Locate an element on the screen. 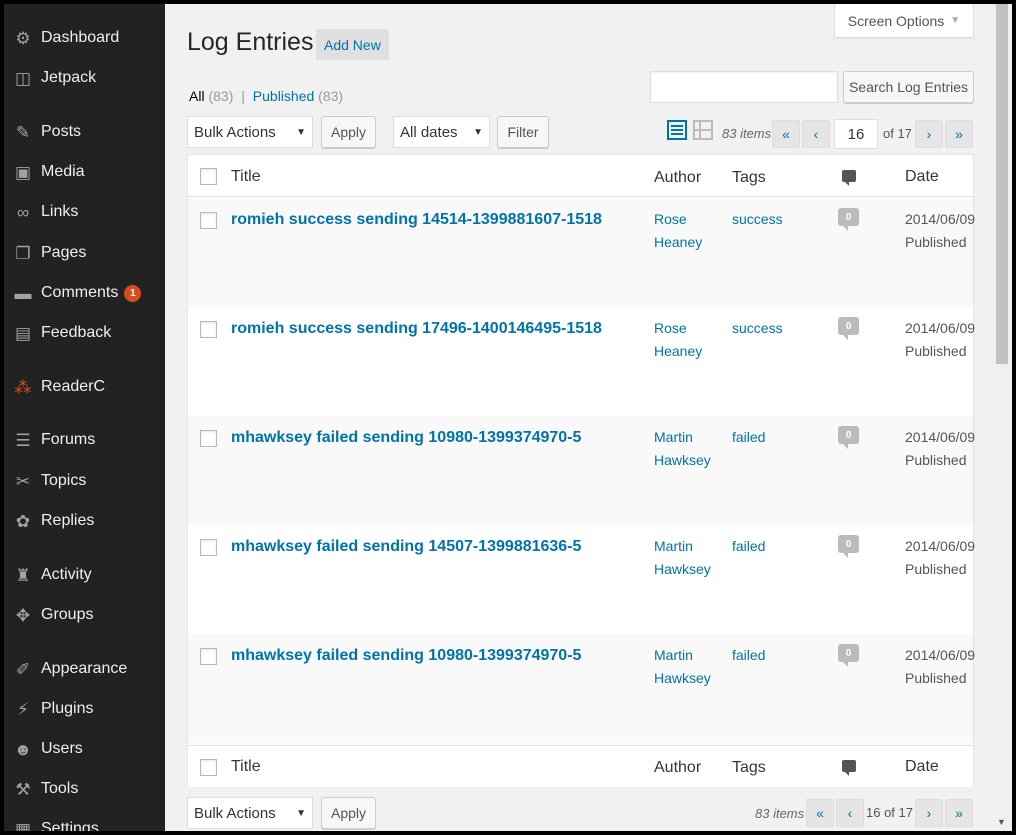 The height and width of the screenshot is (835, 1016). sidebar-item-dashboard: ⚙ Dashboard is located at coordinates (84, 38).